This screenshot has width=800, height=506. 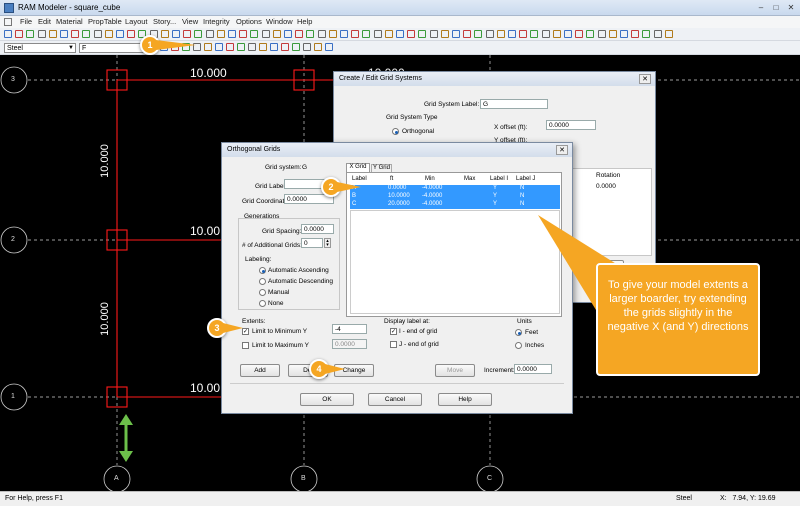 What do you see at coordinates (761, 7) in the screenshot?
I see `minimize-button: –` at bounding box center [761, 7].